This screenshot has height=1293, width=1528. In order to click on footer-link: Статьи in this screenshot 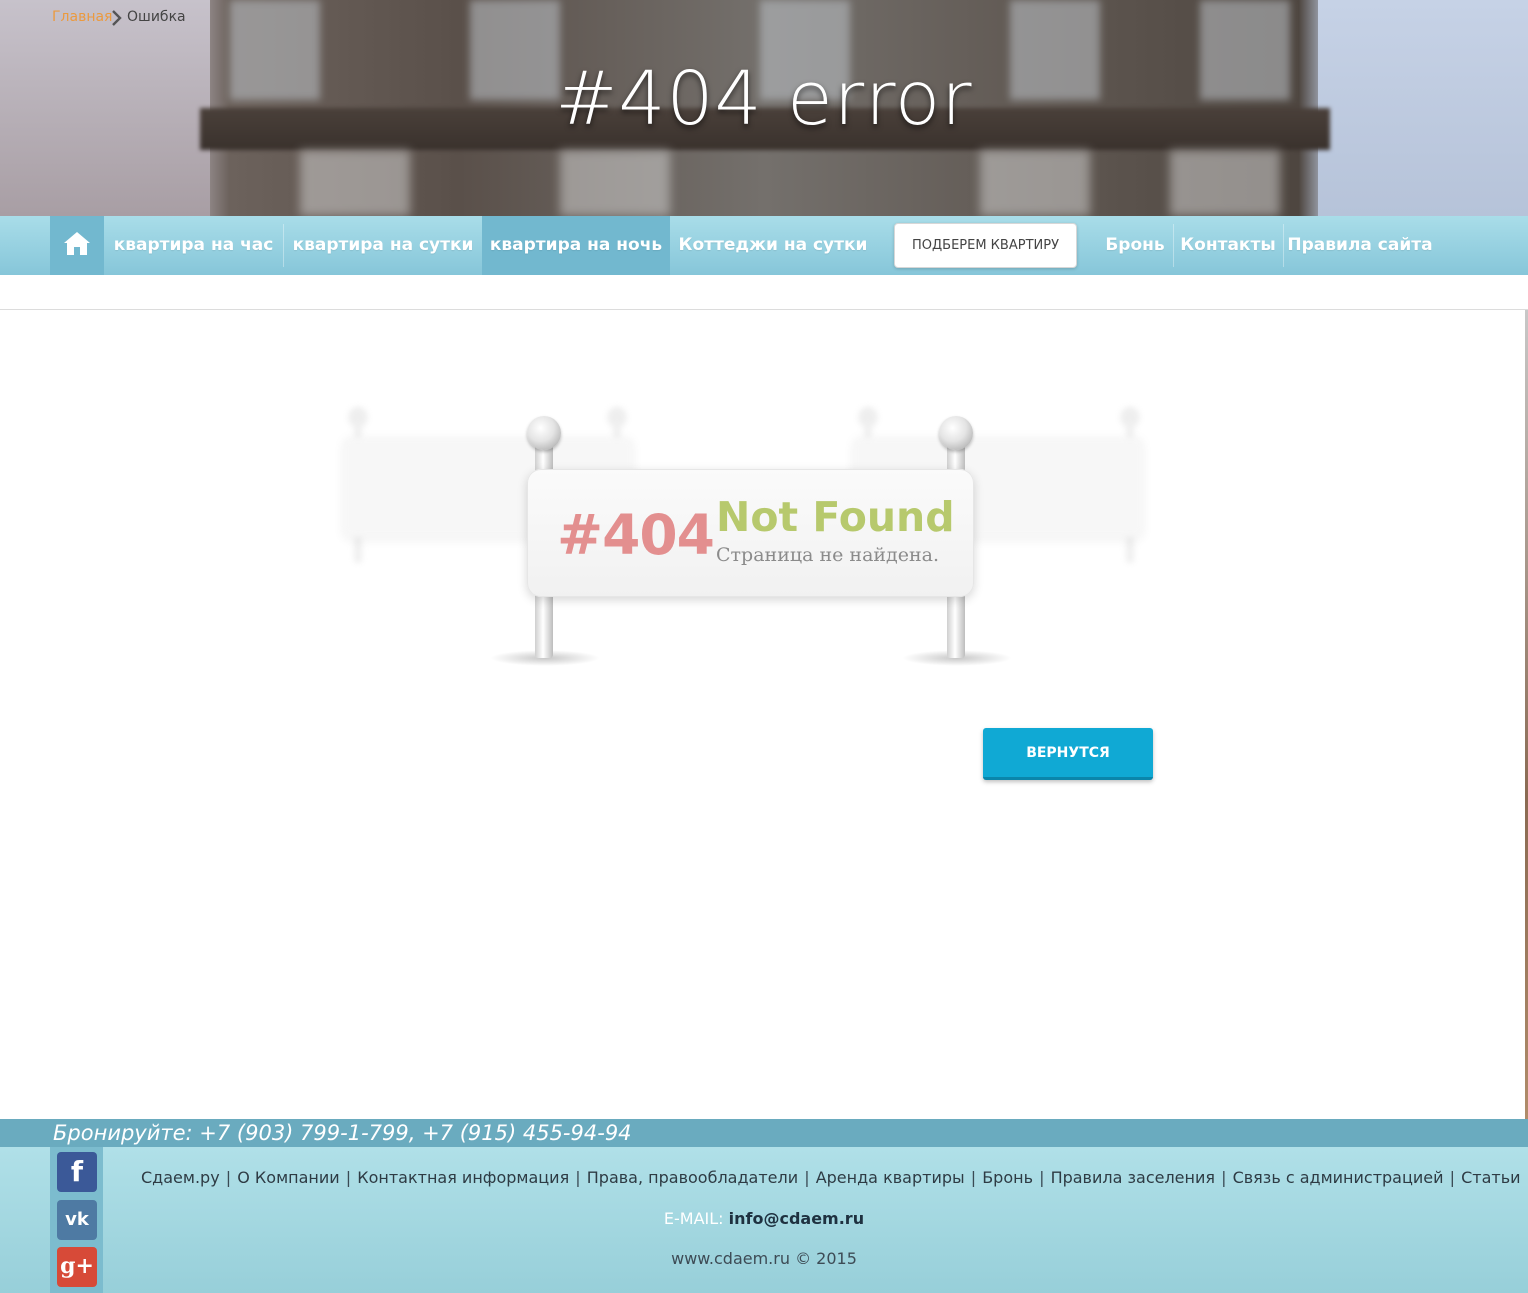, I will do `click(1490, 1177)`.